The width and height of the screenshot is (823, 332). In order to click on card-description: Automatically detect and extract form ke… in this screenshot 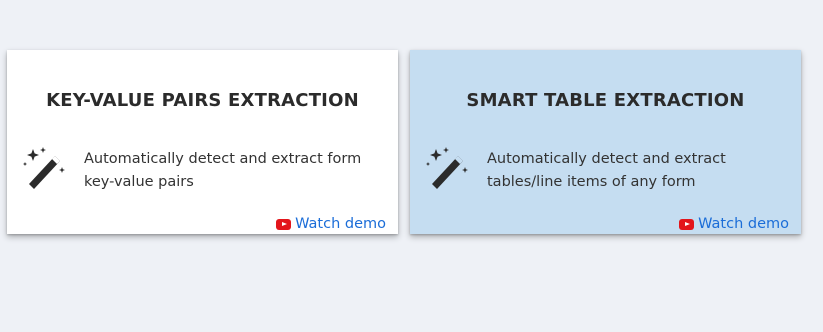, I will do `click(223, 170)`.